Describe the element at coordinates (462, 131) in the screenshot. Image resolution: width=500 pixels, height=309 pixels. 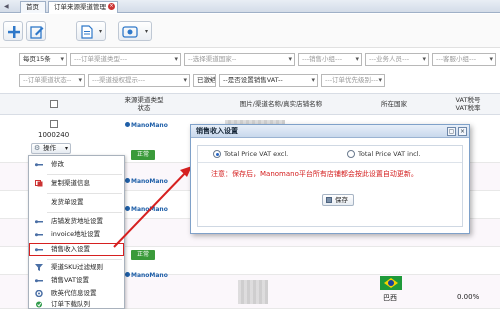
I see `dialog-close-icon: ×` at that location.